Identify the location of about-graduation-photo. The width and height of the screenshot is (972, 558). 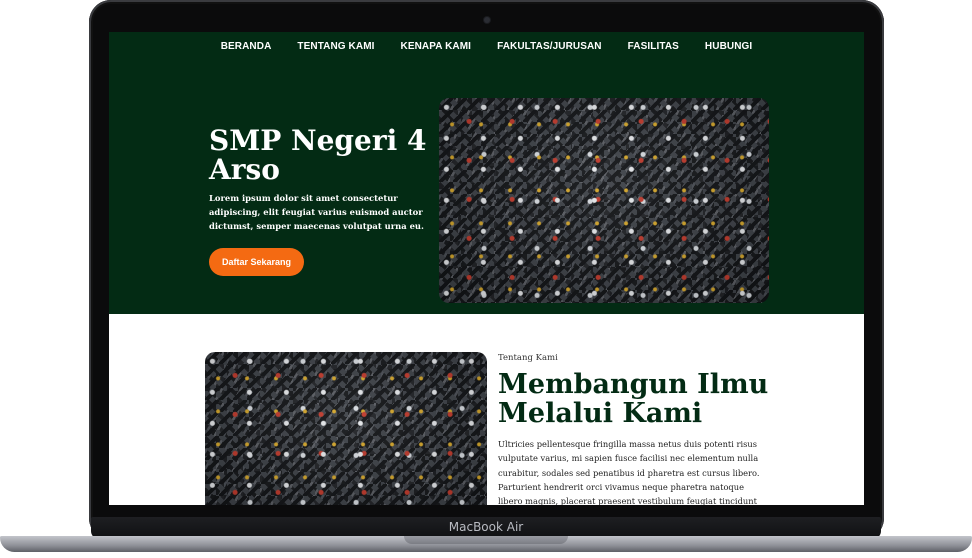
(346, 428).